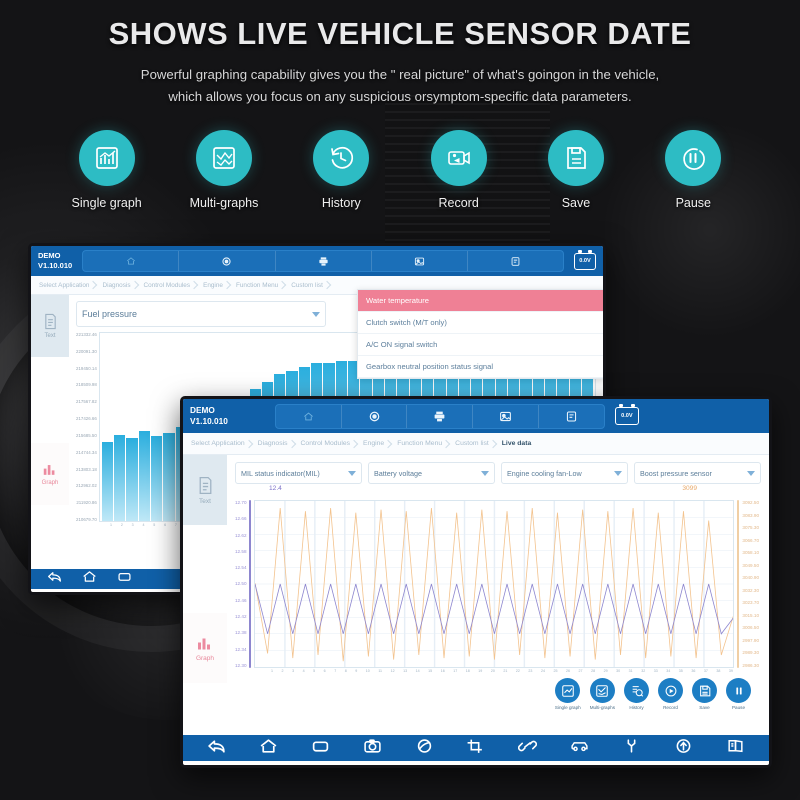 This screenshot has height=800, width=800. I want to click on x-tick-label: 24, so click(542, 671).